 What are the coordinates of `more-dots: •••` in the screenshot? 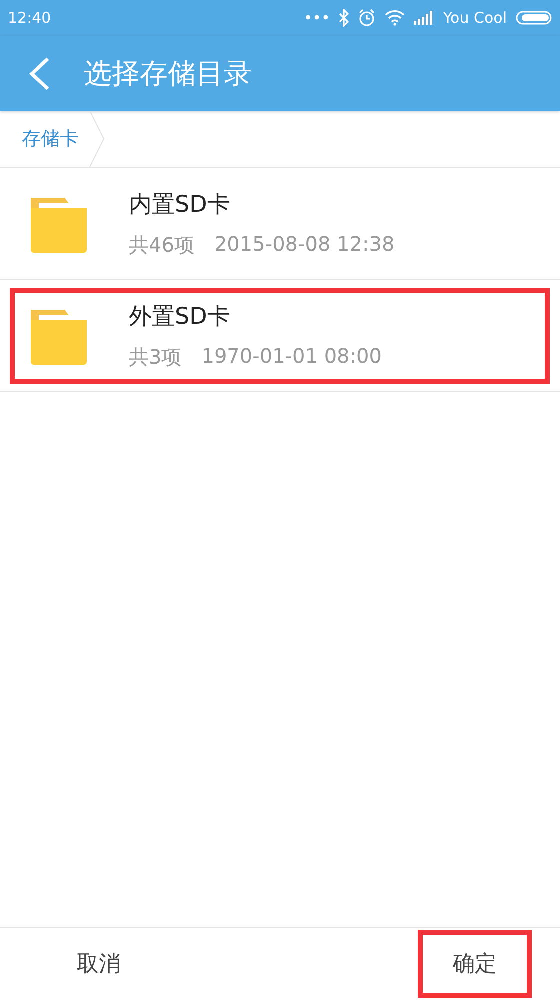 It's located at (317, 18).